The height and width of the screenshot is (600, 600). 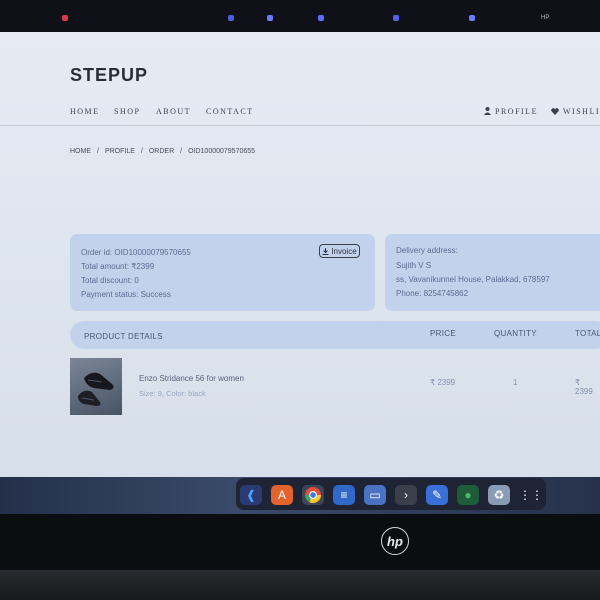 What do you see at coordinates (172, 393) in the screenshot?
I see `product-meta: Size: 9, Color: black` at bounding box center [172, 393].